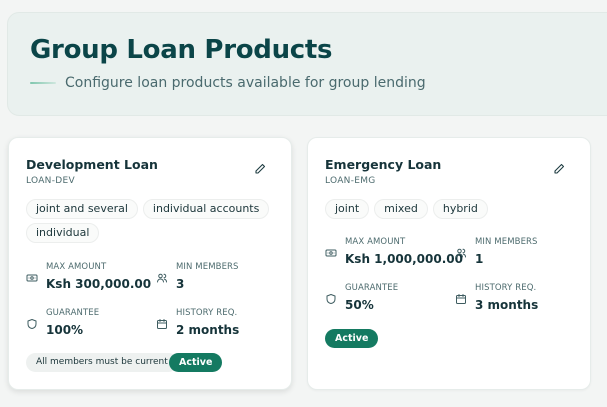 The image size is (607, 407). I want to click on tag-chip: individual, so click(63, 233).